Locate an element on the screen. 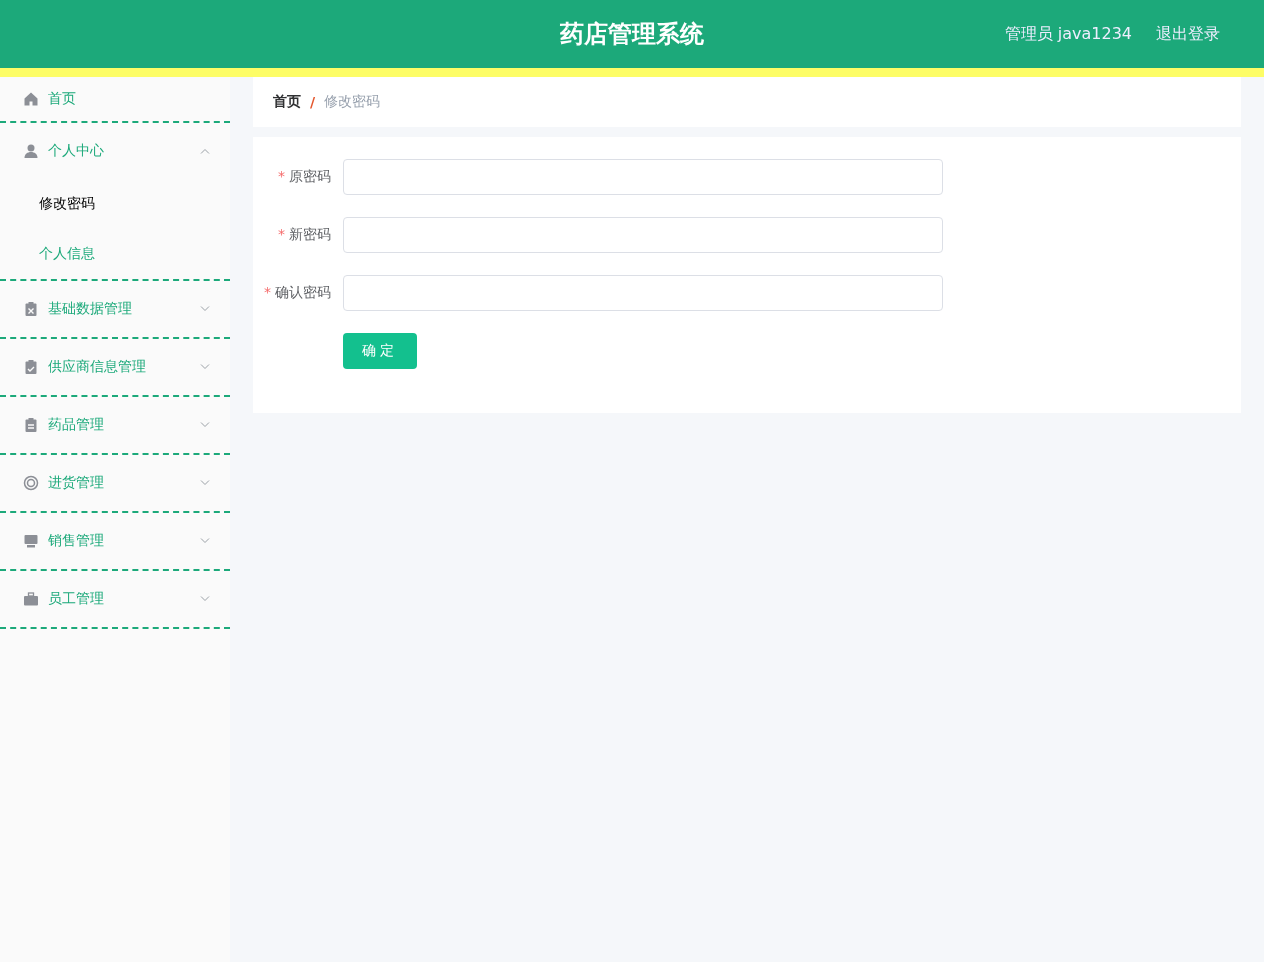 The width and height of the screenshot is (1264, 962). menu-label: 供应商信息管理 is located at coordinates (97, 367).